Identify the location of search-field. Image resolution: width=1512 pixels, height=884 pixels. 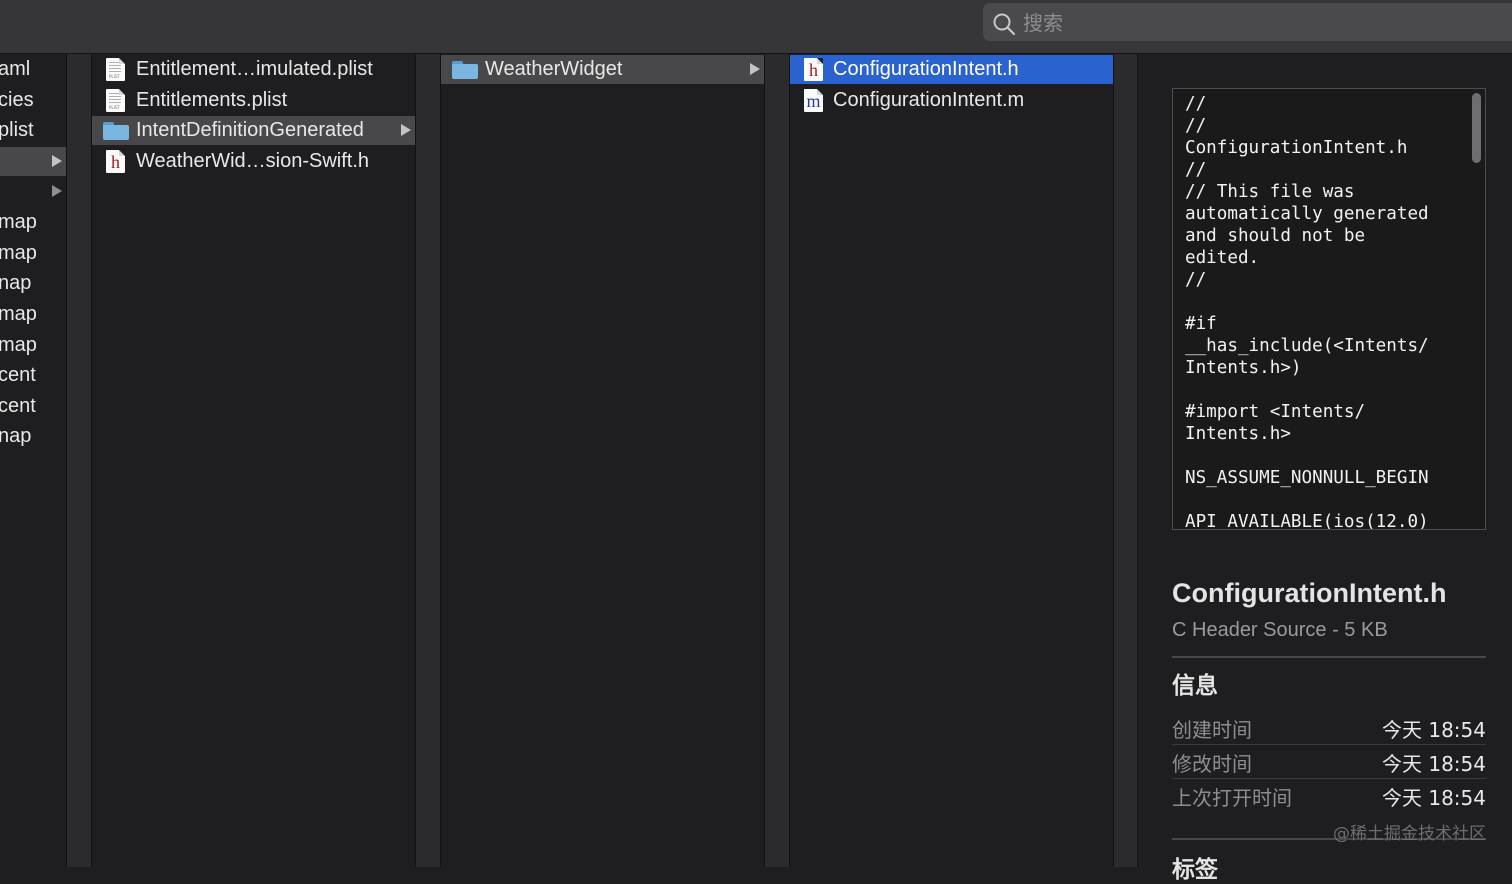
(1247, 22).